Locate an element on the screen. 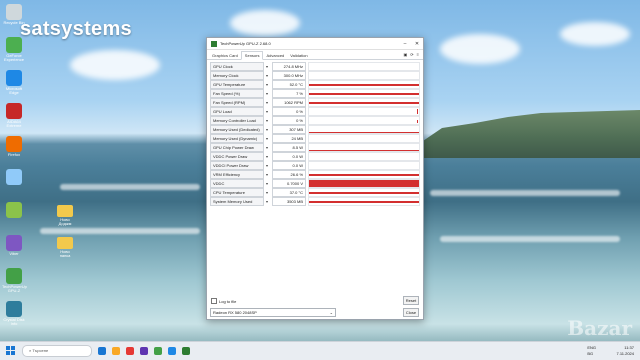  desktop-icon: Crystal Disk Info is located at coordinates (14, 314).